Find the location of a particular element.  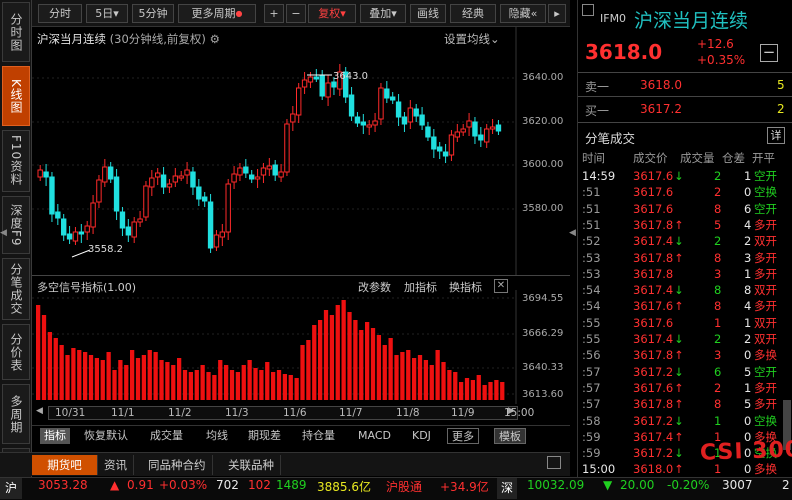

tab-basis: 期现差 is located at coordinates (264, 436).